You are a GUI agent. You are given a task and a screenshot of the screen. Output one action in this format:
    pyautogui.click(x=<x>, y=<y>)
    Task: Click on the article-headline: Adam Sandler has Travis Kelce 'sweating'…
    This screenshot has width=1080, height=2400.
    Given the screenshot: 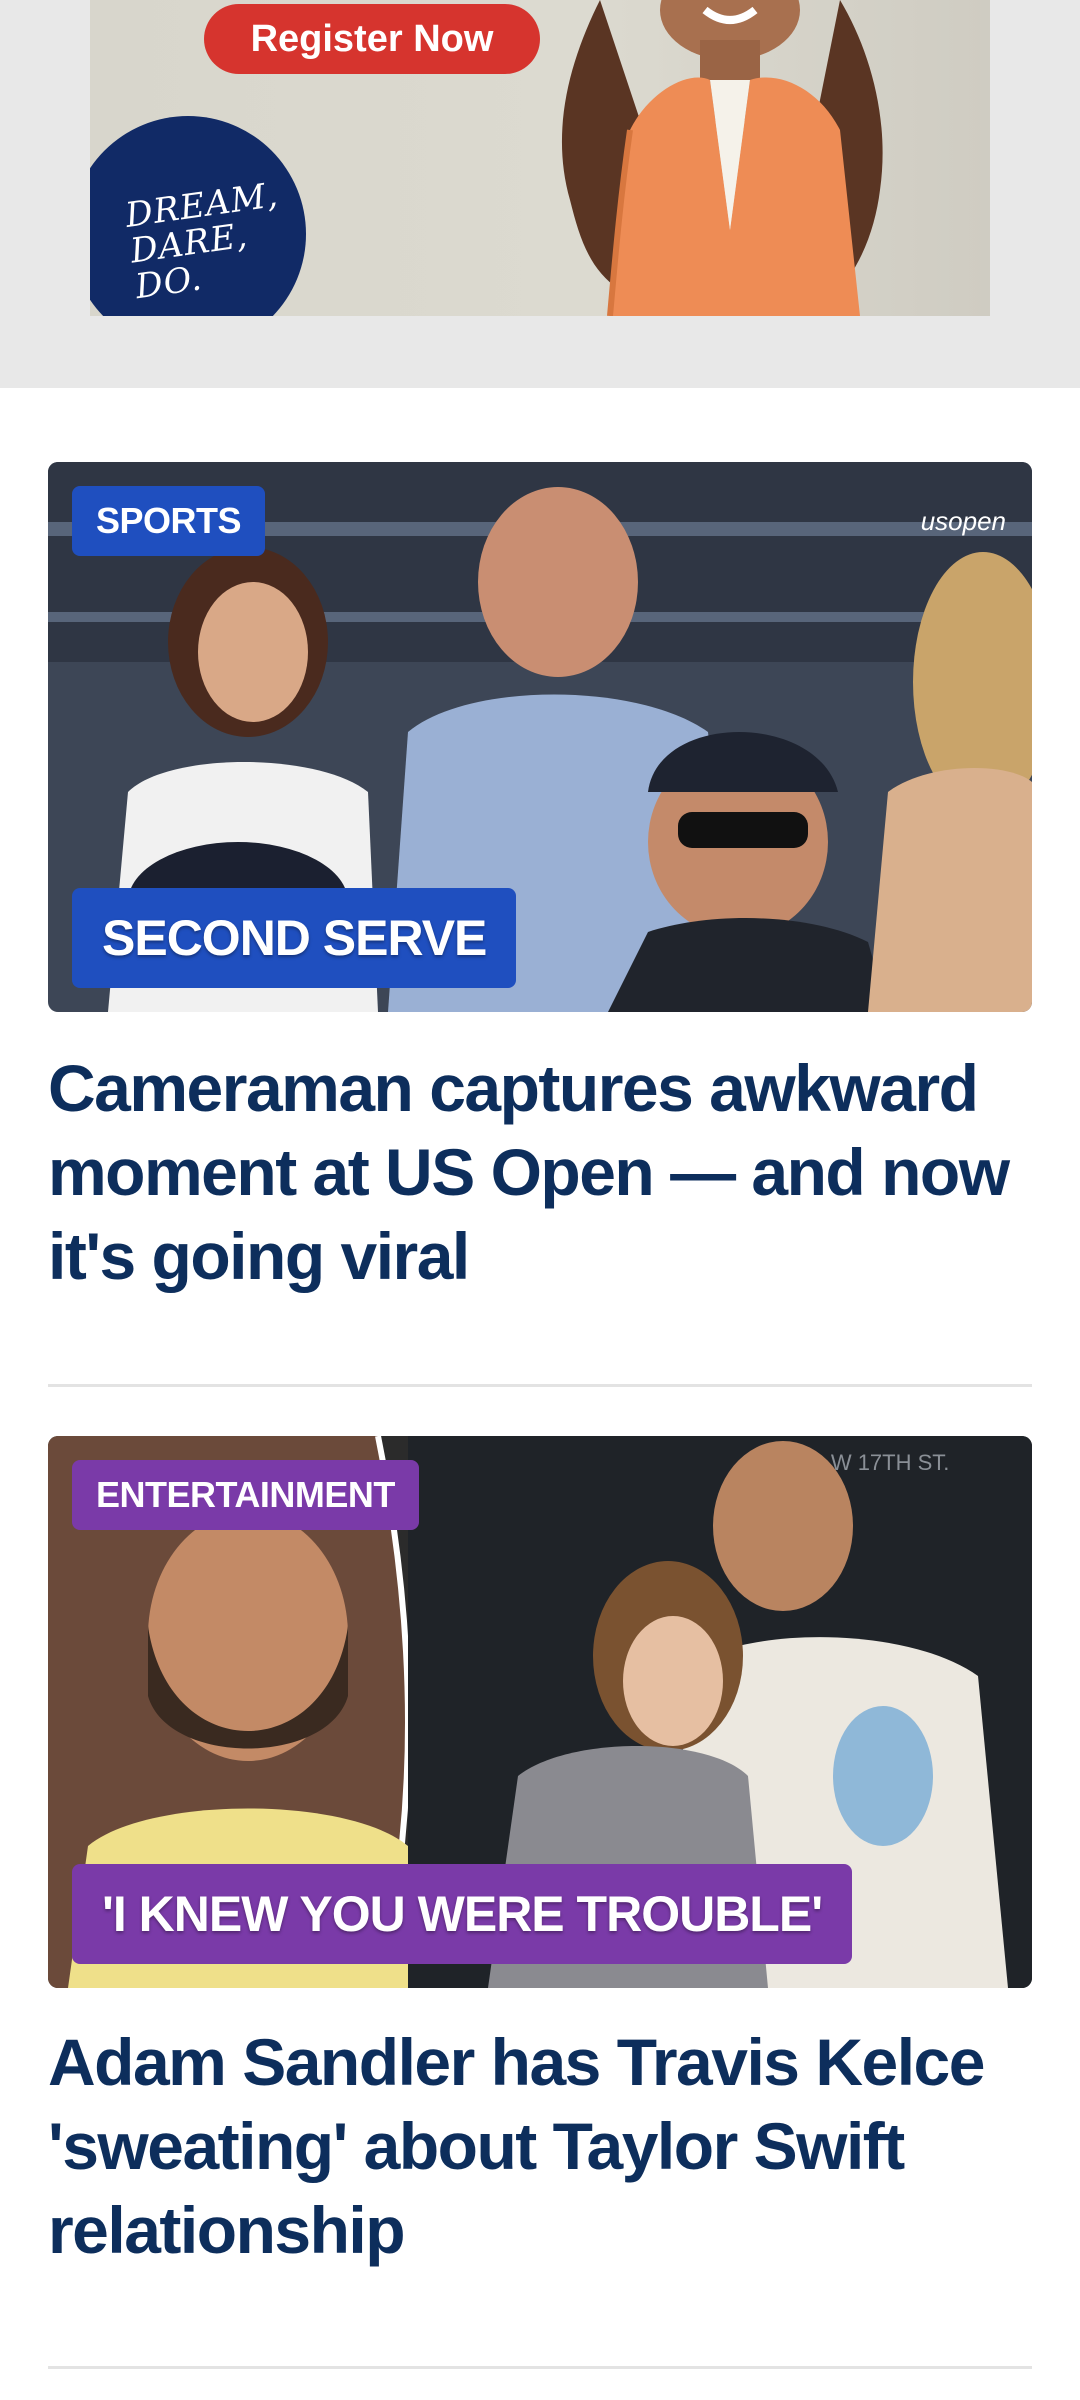 What is the action you would take?
    pyautogui.click(x=540, y=2146)
    